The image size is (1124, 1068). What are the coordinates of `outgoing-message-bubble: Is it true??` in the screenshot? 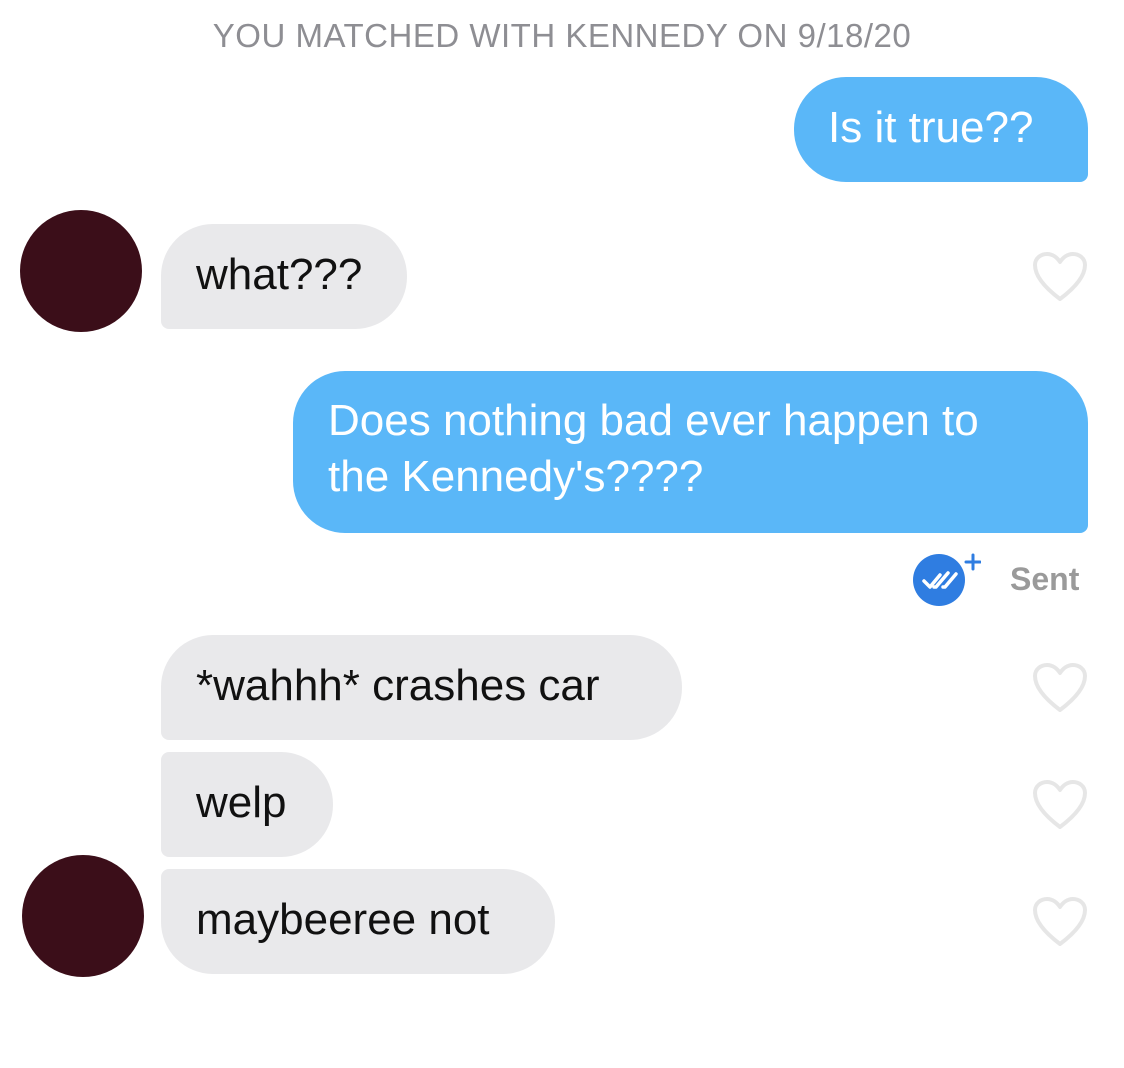 It's located at (941, 129).